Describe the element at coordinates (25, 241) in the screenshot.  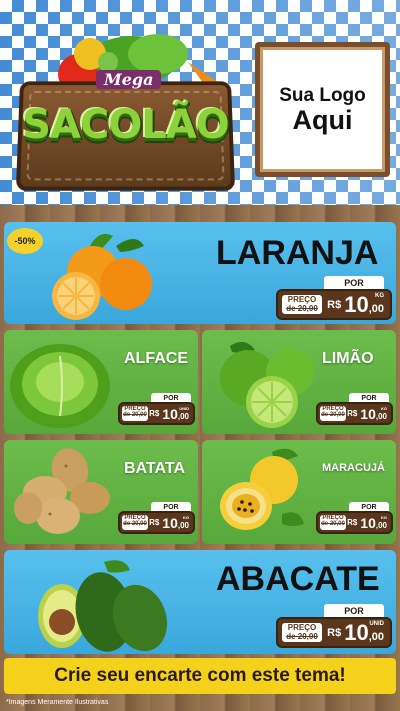
I see `discount-badge: -50%` at that location.